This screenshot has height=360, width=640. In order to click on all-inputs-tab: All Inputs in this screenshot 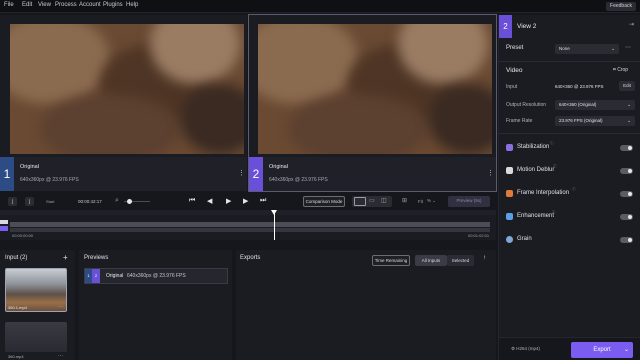, I will do `click(431, 260)`.